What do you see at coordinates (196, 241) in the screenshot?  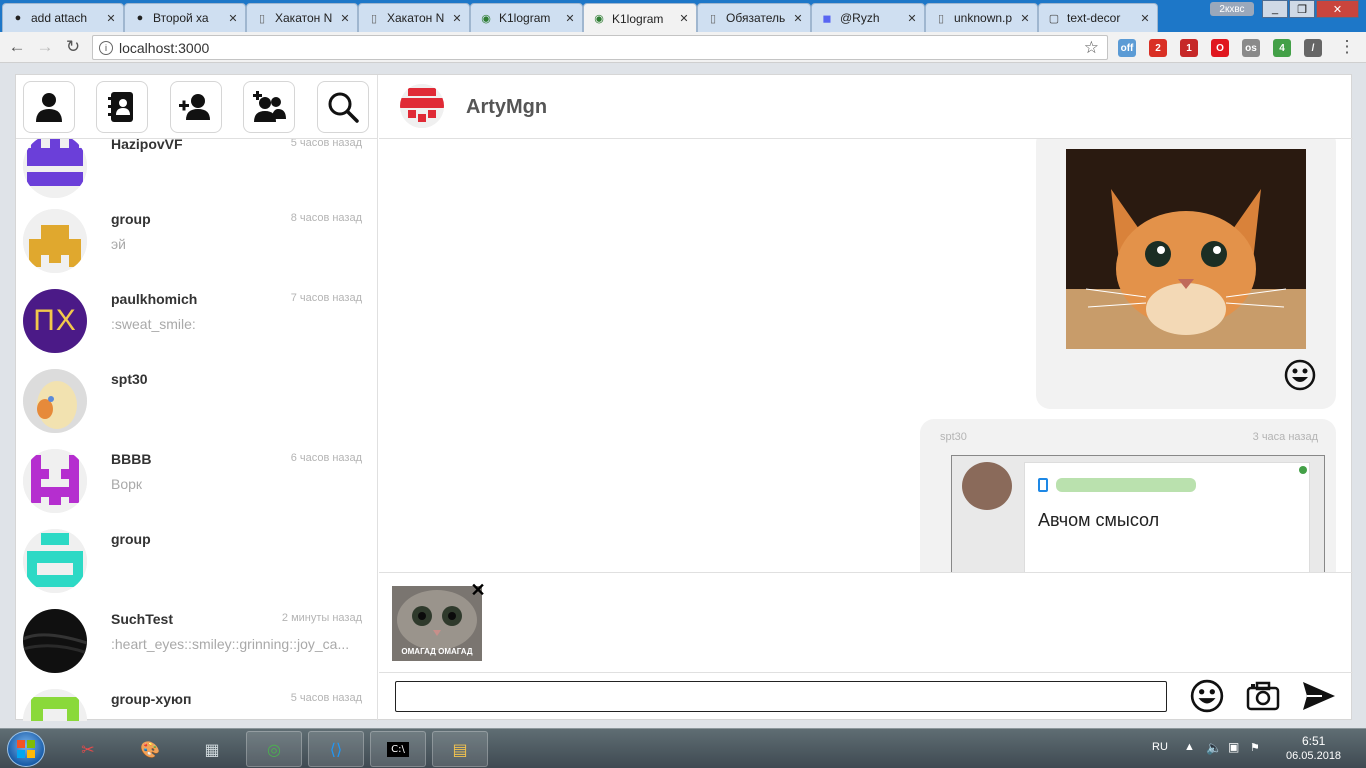 I see `chat-list-item: group 8 часов назад эй` at bounding box center [196, 241].